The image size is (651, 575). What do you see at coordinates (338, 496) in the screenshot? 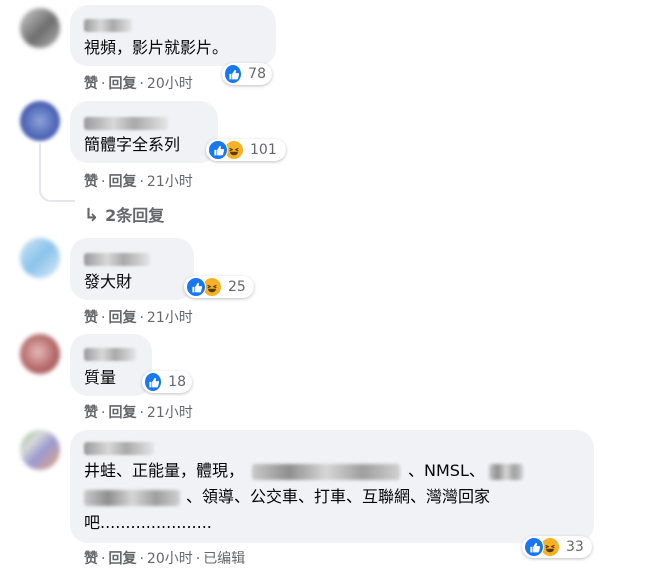
I see `text-segment: 、領導、公交車、打車、互聯網、灣灣回家` at bounding box center [338, 496].